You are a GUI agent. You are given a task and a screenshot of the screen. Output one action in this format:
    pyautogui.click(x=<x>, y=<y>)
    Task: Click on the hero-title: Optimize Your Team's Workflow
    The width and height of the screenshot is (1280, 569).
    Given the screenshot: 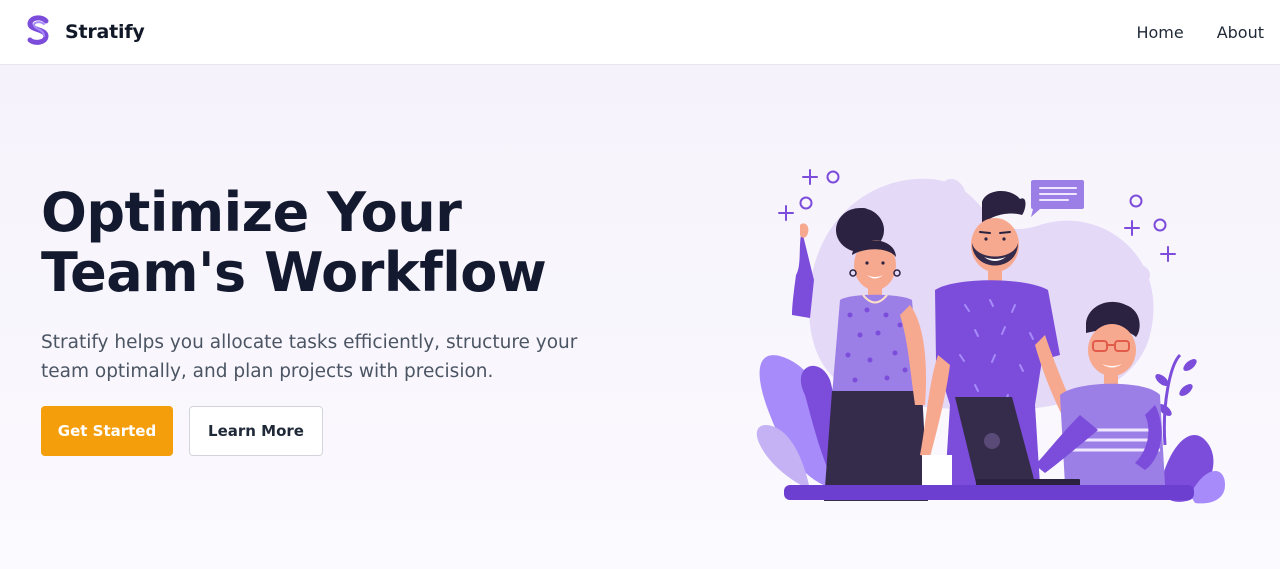 What is the action you would take?
    pyautogui.click(x=341, y=243)
    